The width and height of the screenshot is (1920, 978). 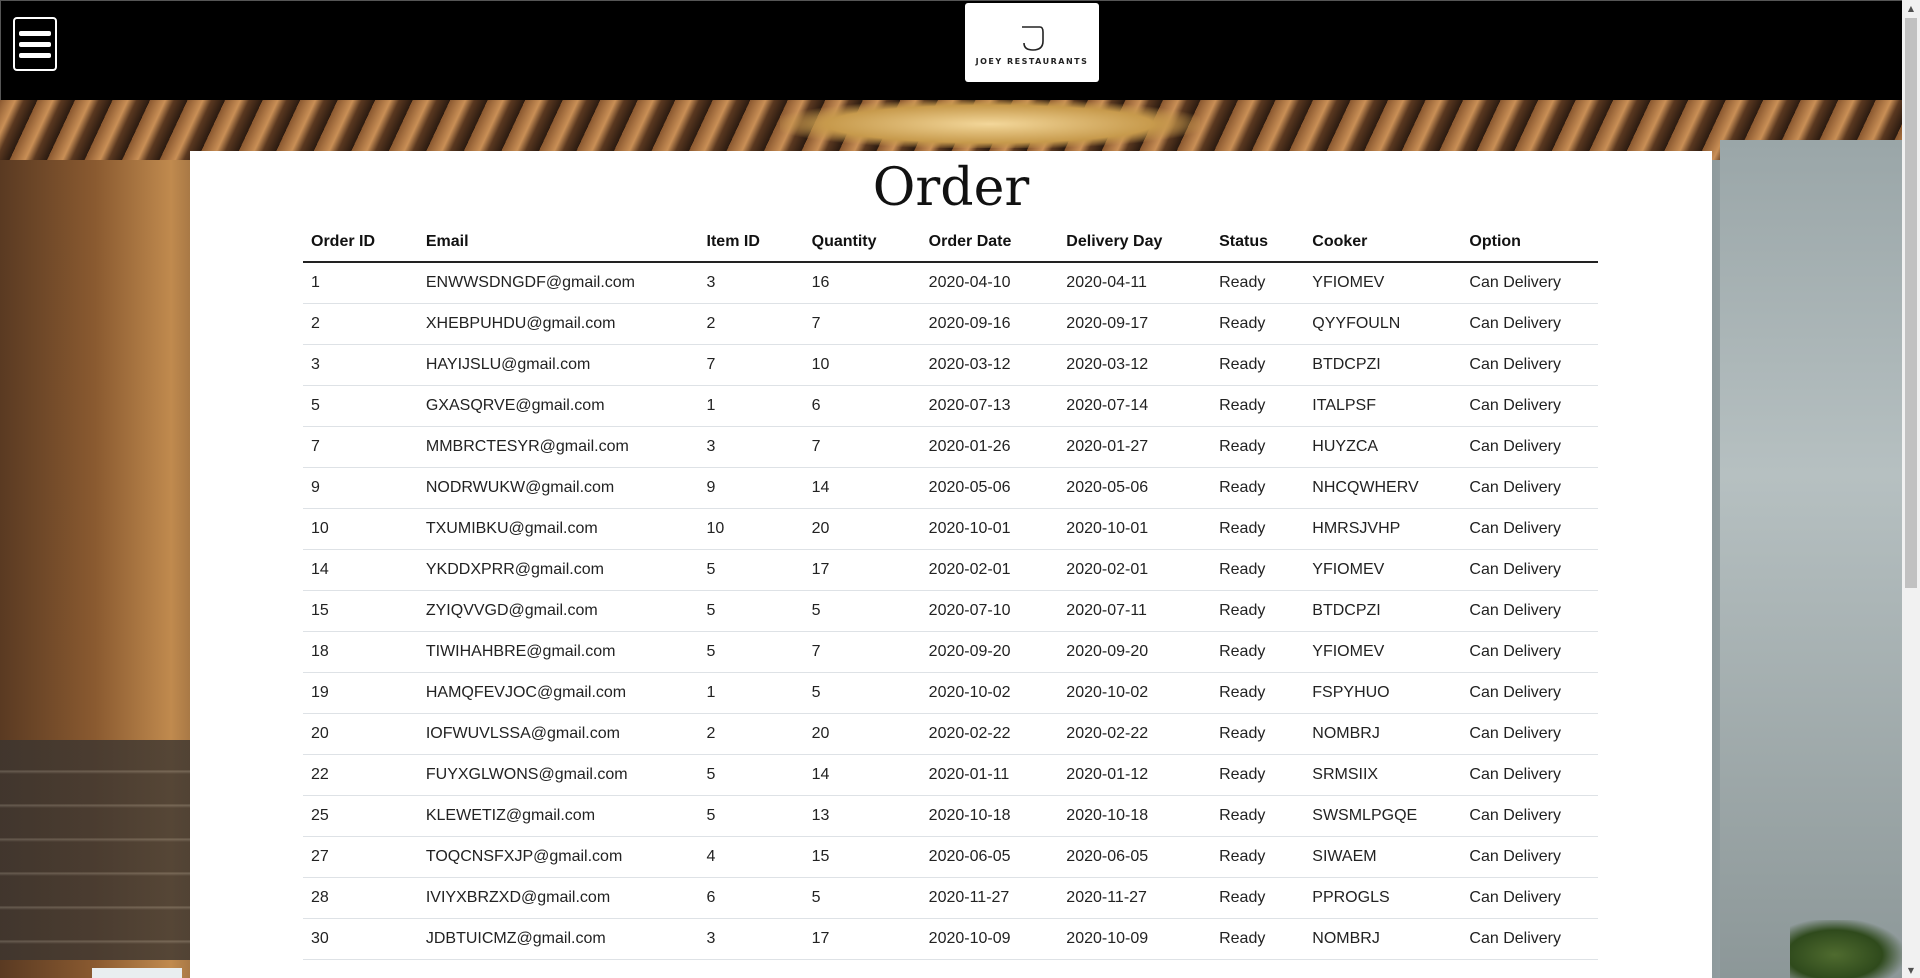 What do you see at coordinates (989, 939) in the screenshot?
I see `table-cell: 2020-10-09` at bounding box center [989, 939].